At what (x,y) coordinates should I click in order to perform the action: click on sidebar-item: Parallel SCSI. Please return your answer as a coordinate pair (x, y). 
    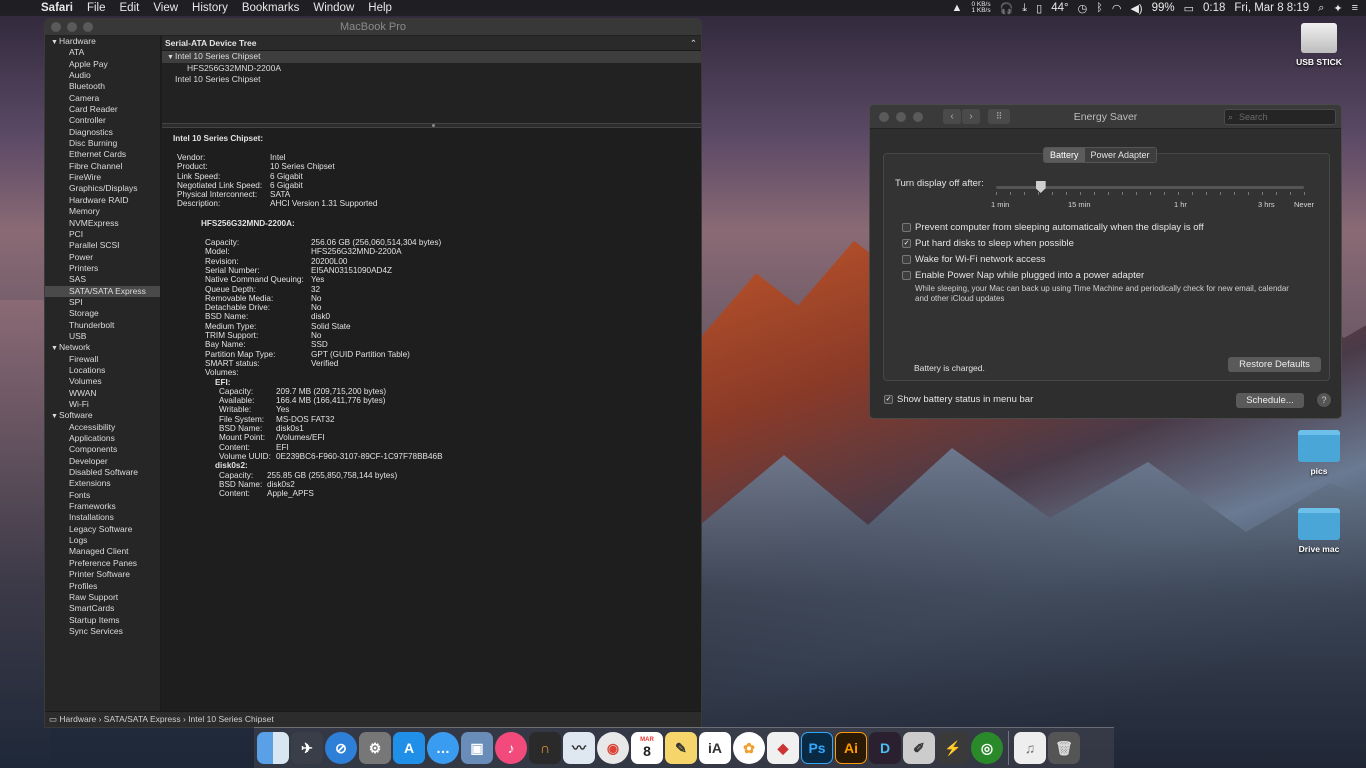
    Looking at the image, I should click on (102, 245).